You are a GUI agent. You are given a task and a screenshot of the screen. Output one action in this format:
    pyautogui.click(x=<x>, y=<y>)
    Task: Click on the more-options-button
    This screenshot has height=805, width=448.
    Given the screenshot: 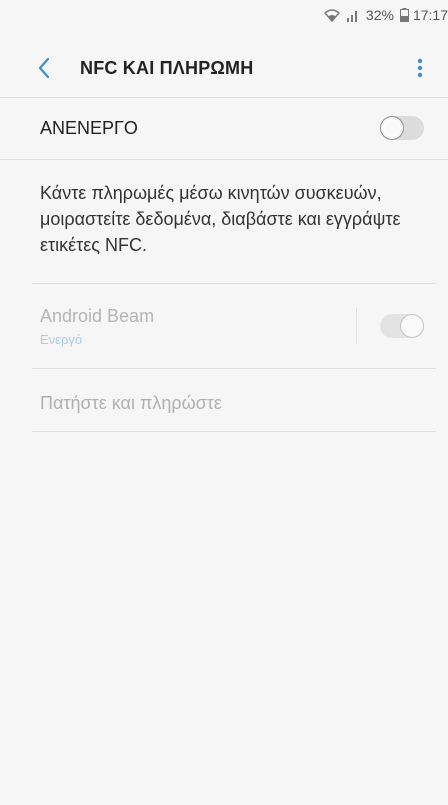 What is the action you would take?
    pyautogui.click(x=420, y=68)
    